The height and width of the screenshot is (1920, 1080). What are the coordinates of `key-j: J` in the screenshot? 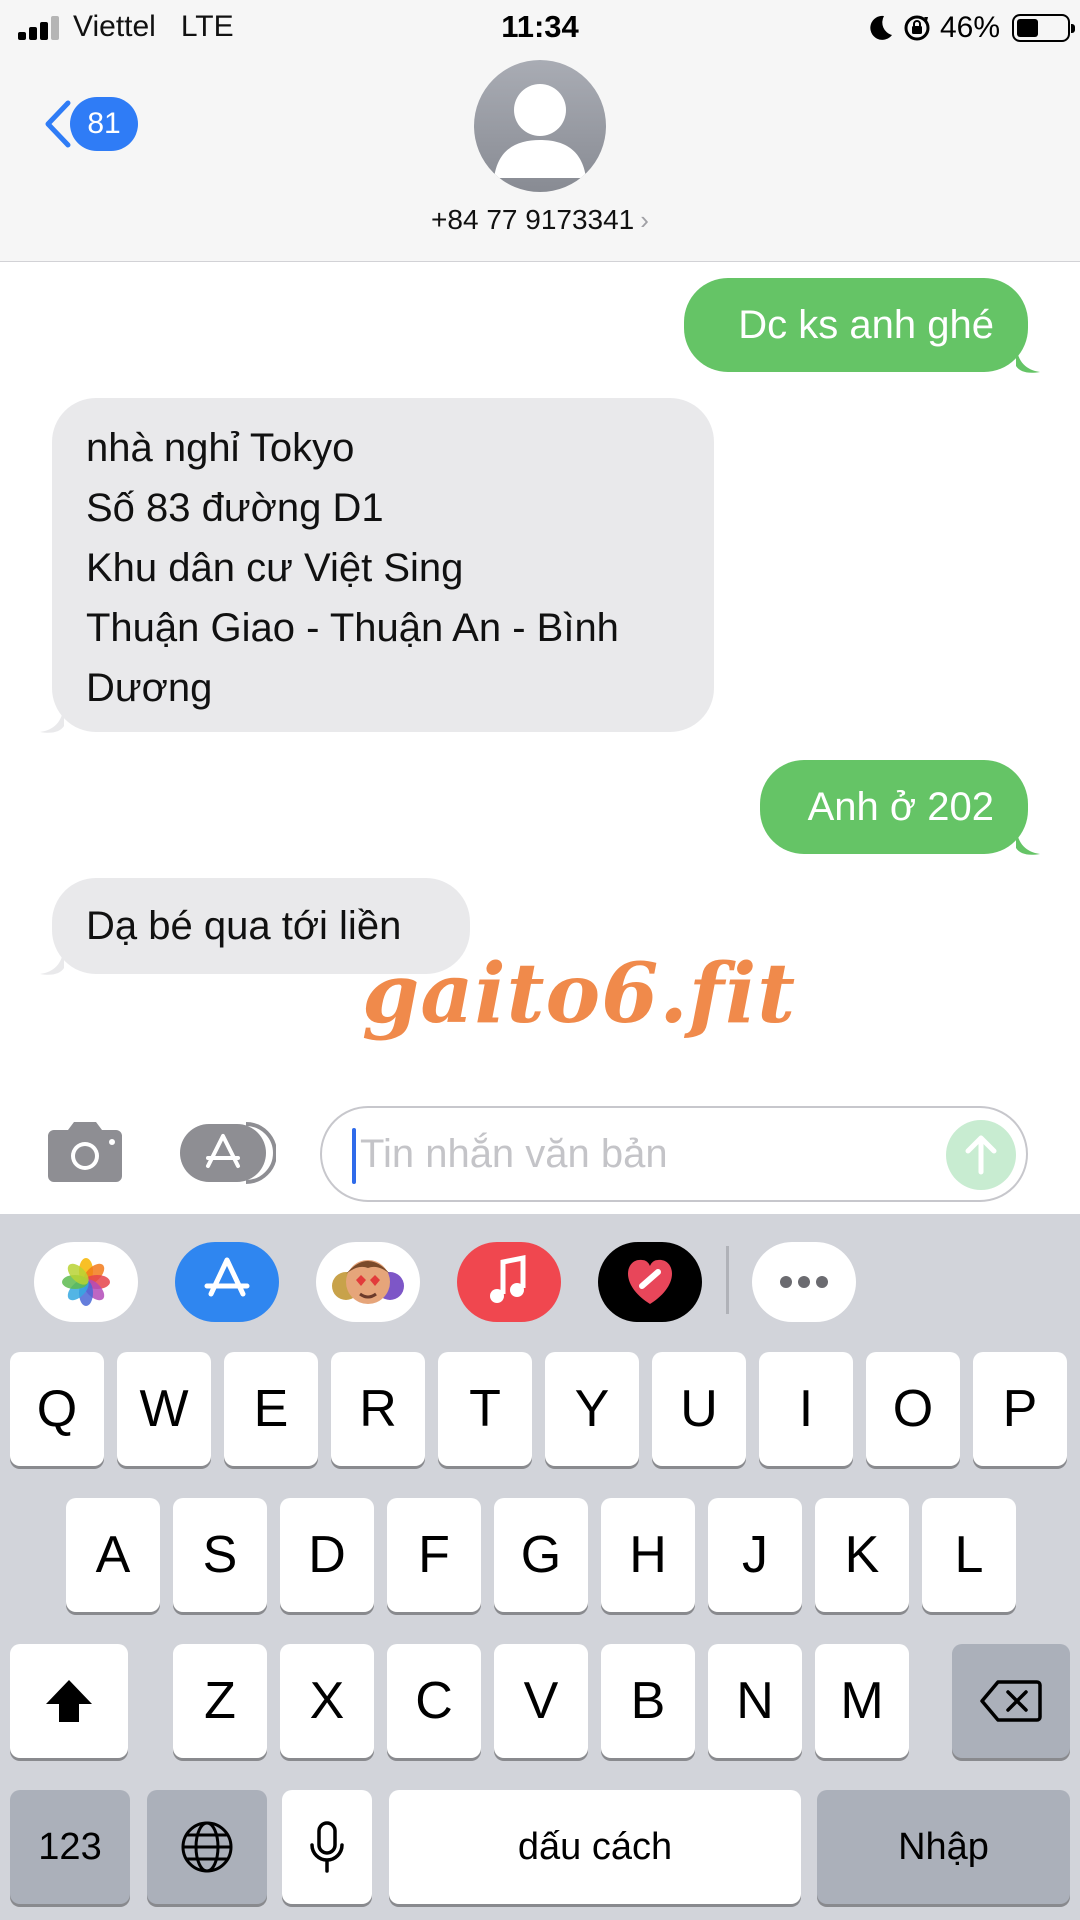 It's located at (755, 1555).